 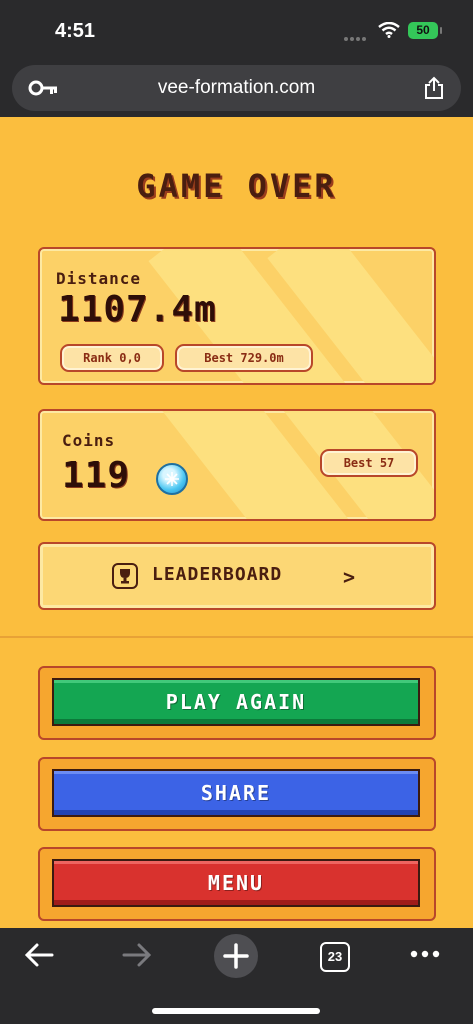 What do you see at coordinates (244, 358) in the screenshot?
I see `best-distance-chip: Best 729.0m` at bounding box center [244, 358].